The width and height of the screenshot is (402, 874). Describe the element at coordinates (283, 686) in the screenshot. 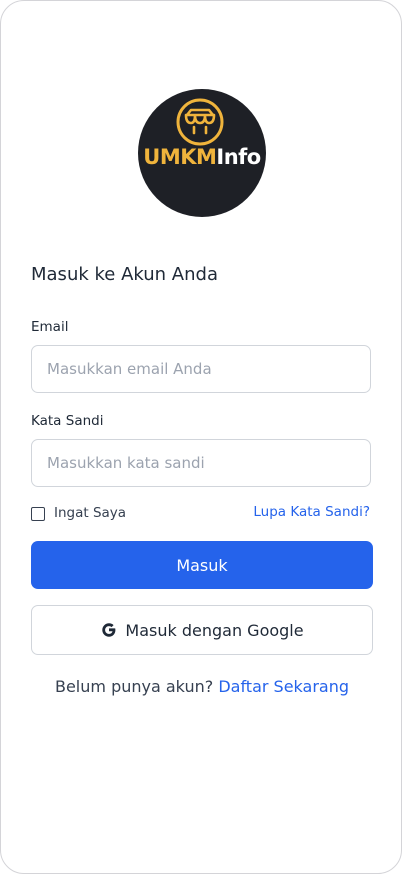

I see `signup-link: Daftar Sekarang` at that location.